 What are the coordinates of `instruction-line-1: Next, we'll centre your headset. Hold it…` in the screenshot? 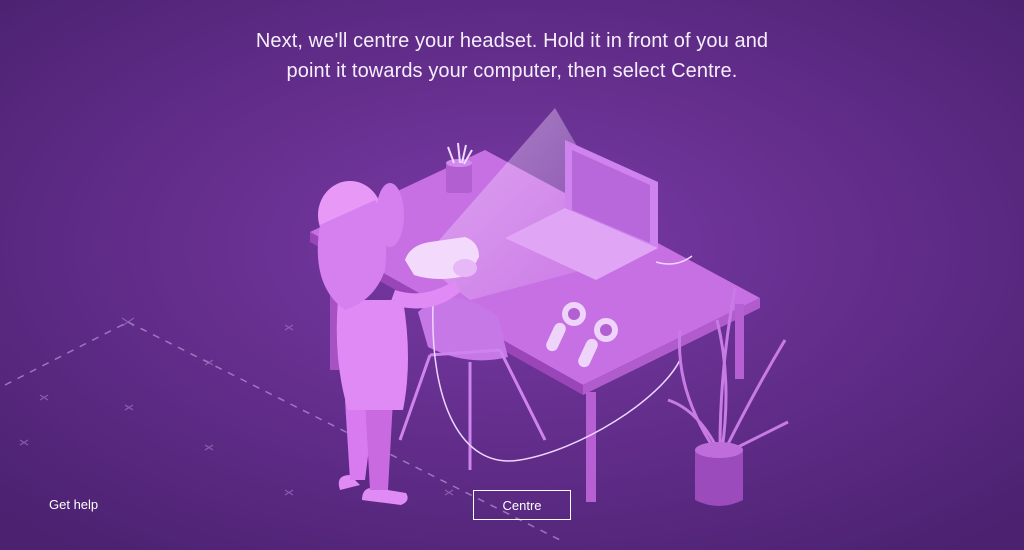 It's located at (512, 41).